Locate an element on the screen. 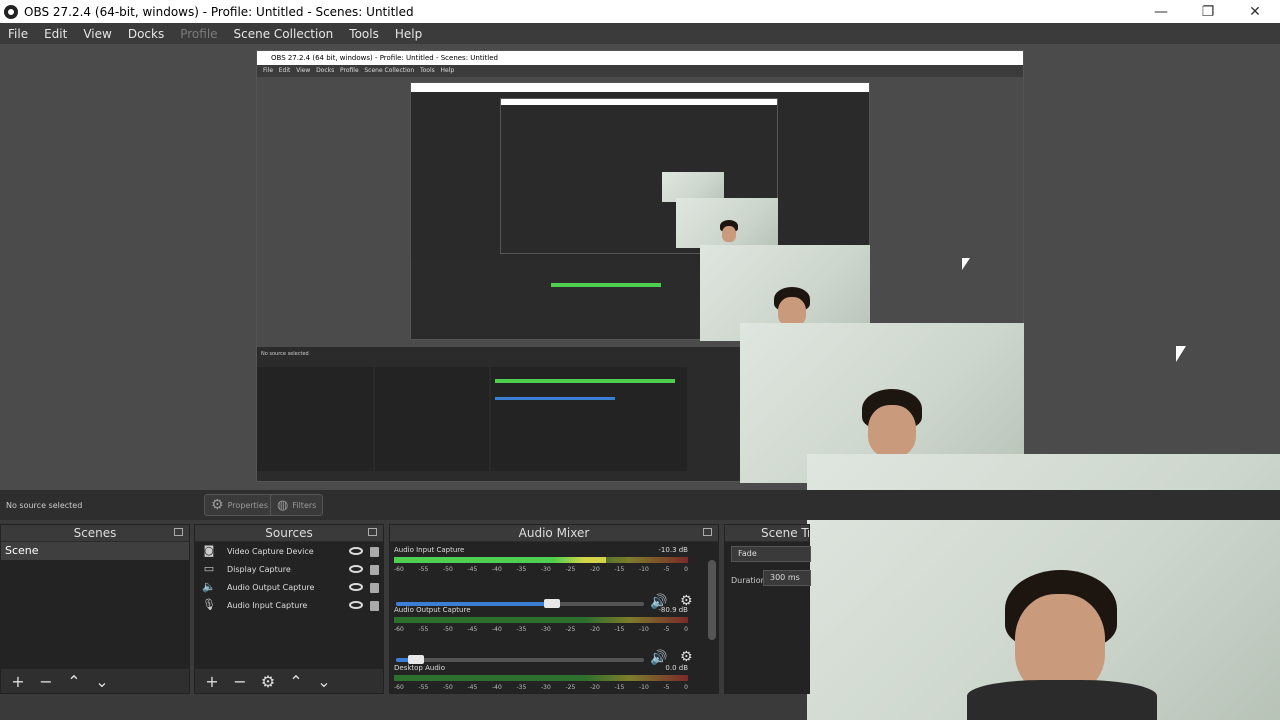  transition-select: Fade is located at coordinates (771, 554).